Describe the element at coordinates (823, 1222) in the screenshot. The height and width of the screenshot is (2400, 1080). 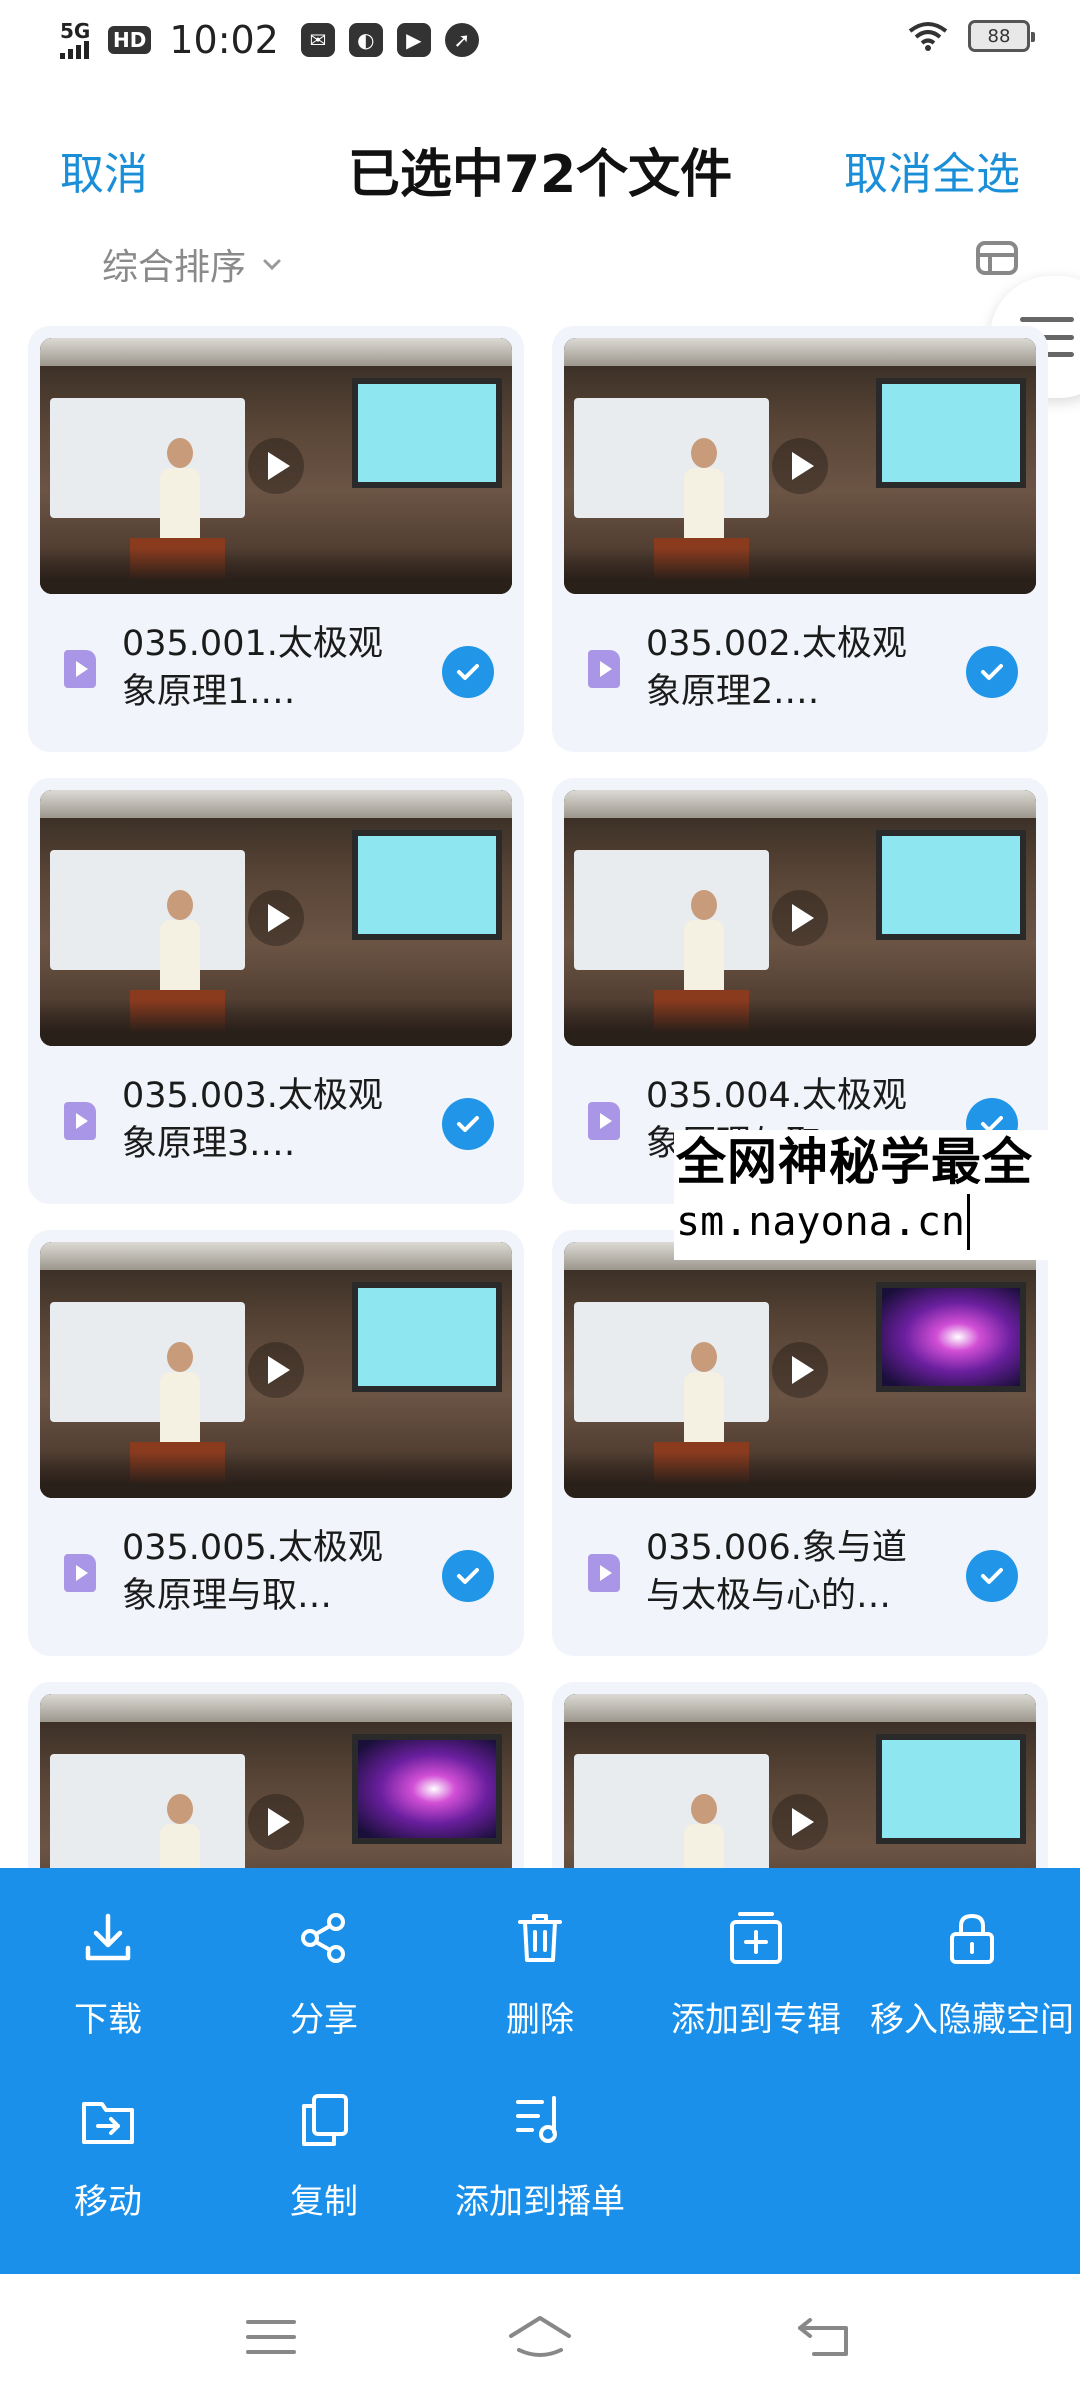
I see `watermark-url: sm.nayona.cn` at that location.